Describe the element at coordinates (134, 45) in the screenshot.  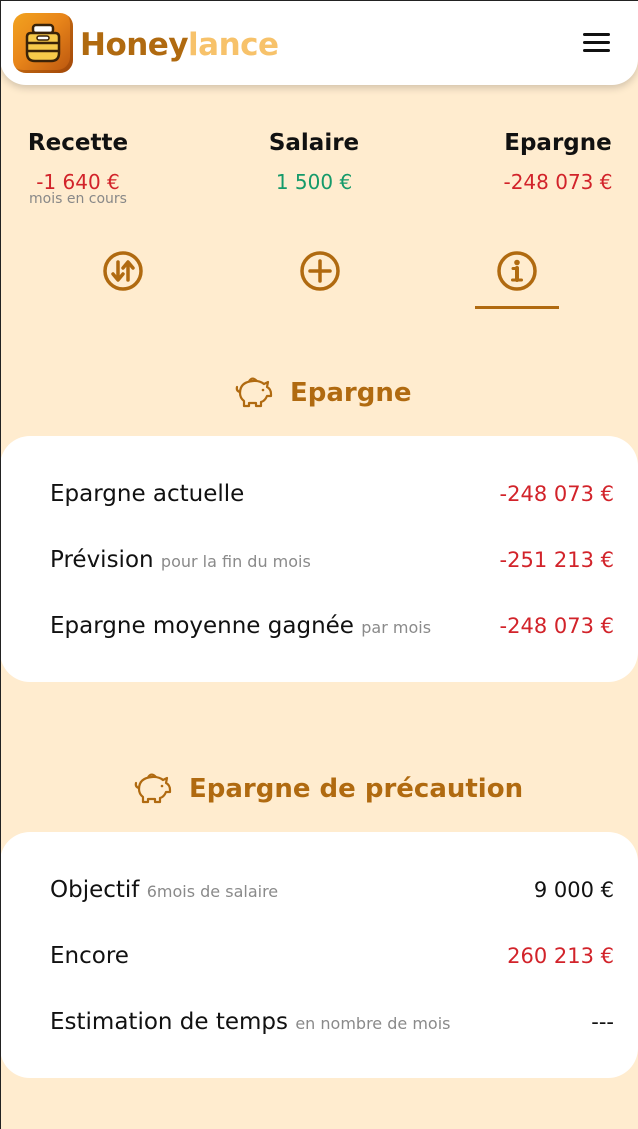
I see `brand-name-part1: Honey` at that location.